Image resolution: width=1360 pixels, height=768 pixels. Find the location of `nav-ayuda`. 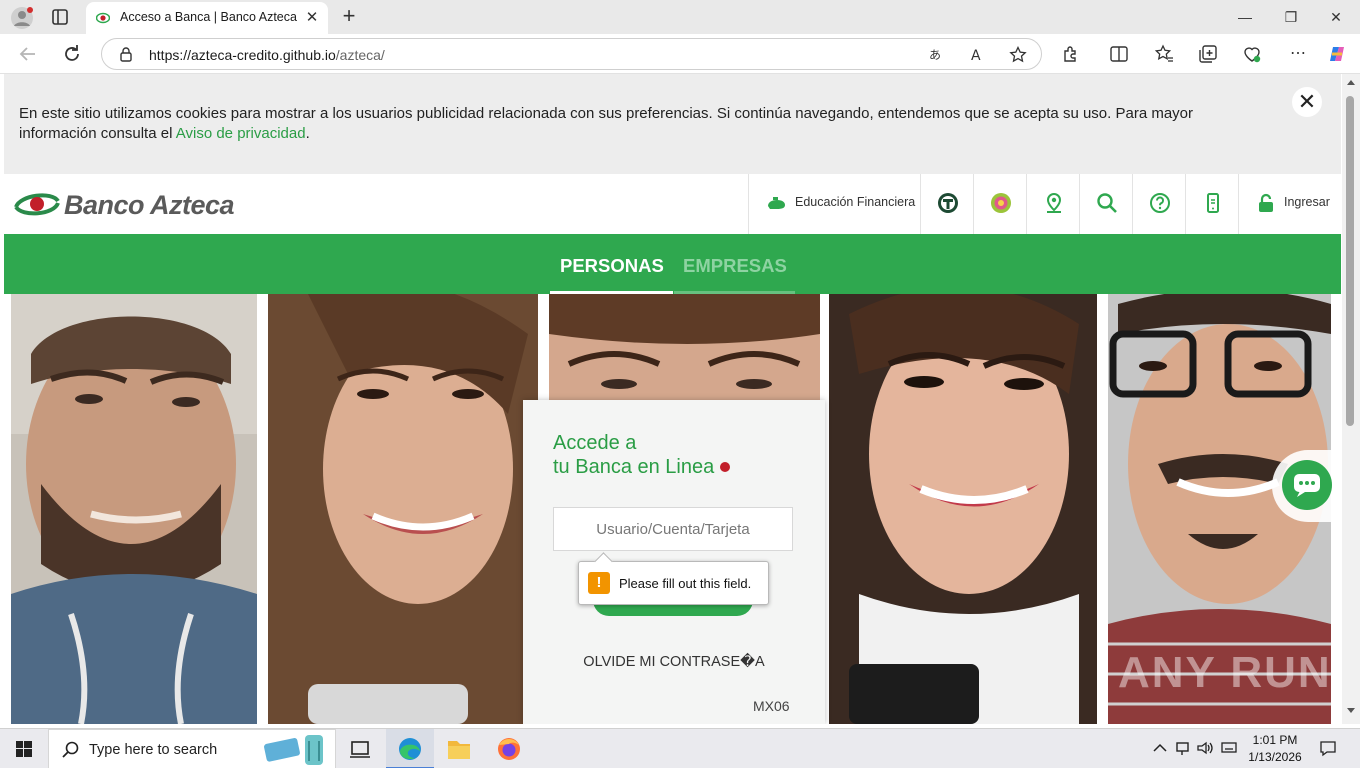

nav-ayuda is located at coordinates (1158, 204).